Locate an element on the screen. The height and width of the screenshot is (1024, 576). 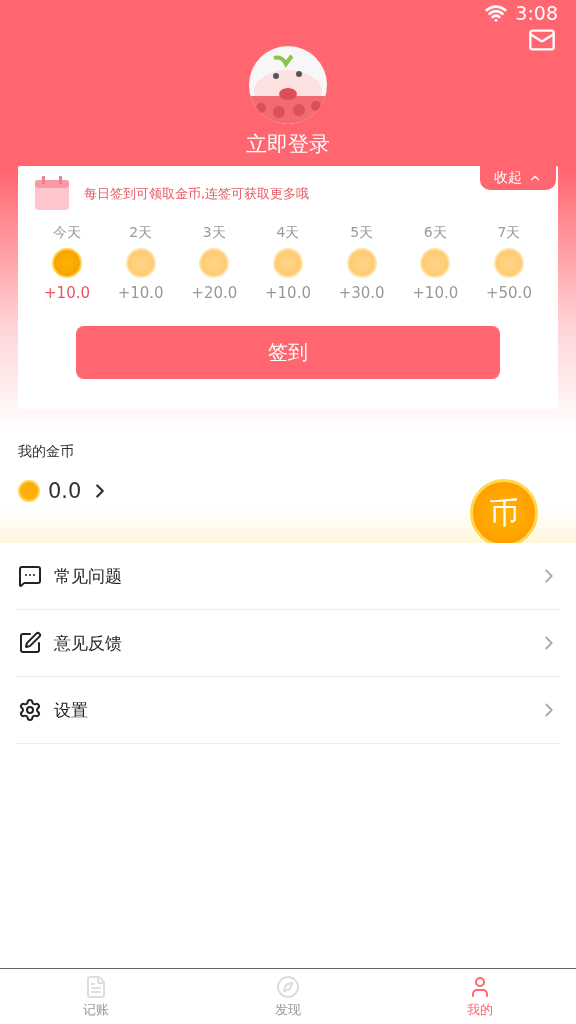
calendar-icon is located at coordinates (53, 194).